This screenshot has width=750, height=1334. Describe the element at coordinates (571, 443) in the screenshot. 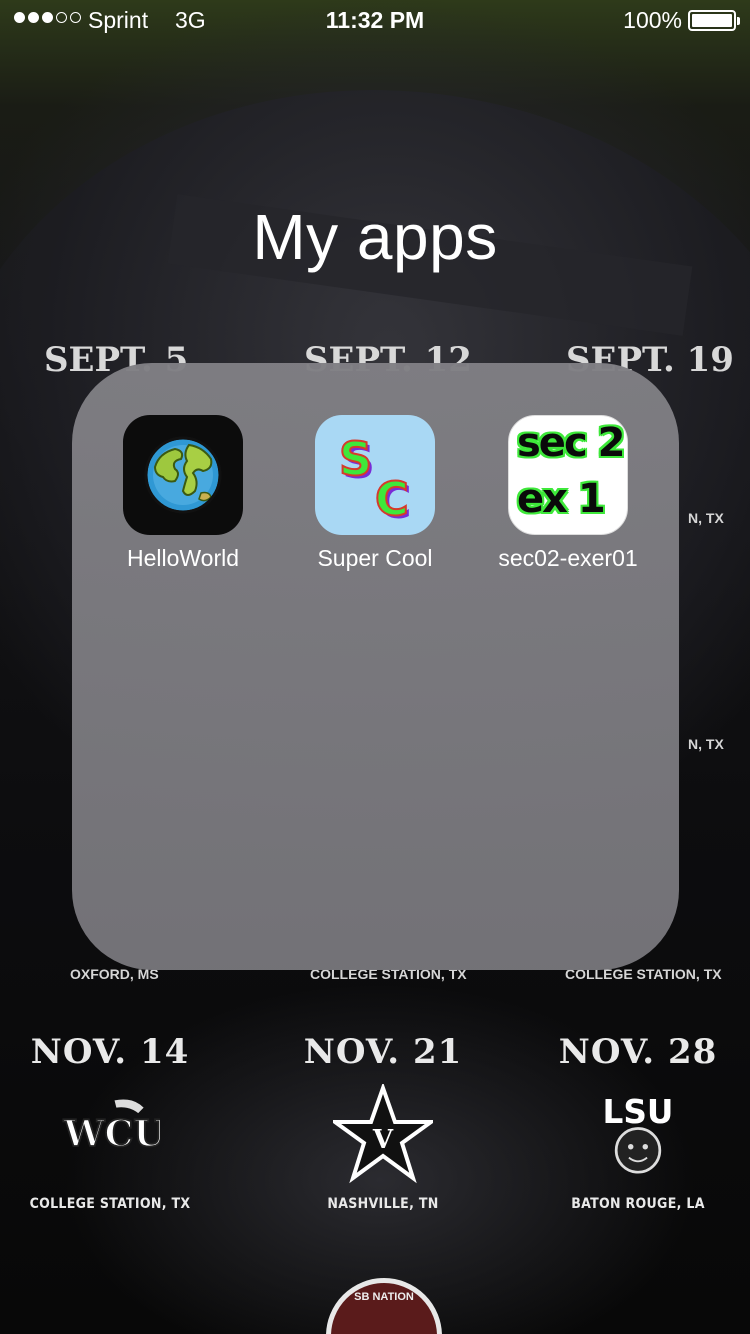

I see `icon-text: sec 2` at that location.